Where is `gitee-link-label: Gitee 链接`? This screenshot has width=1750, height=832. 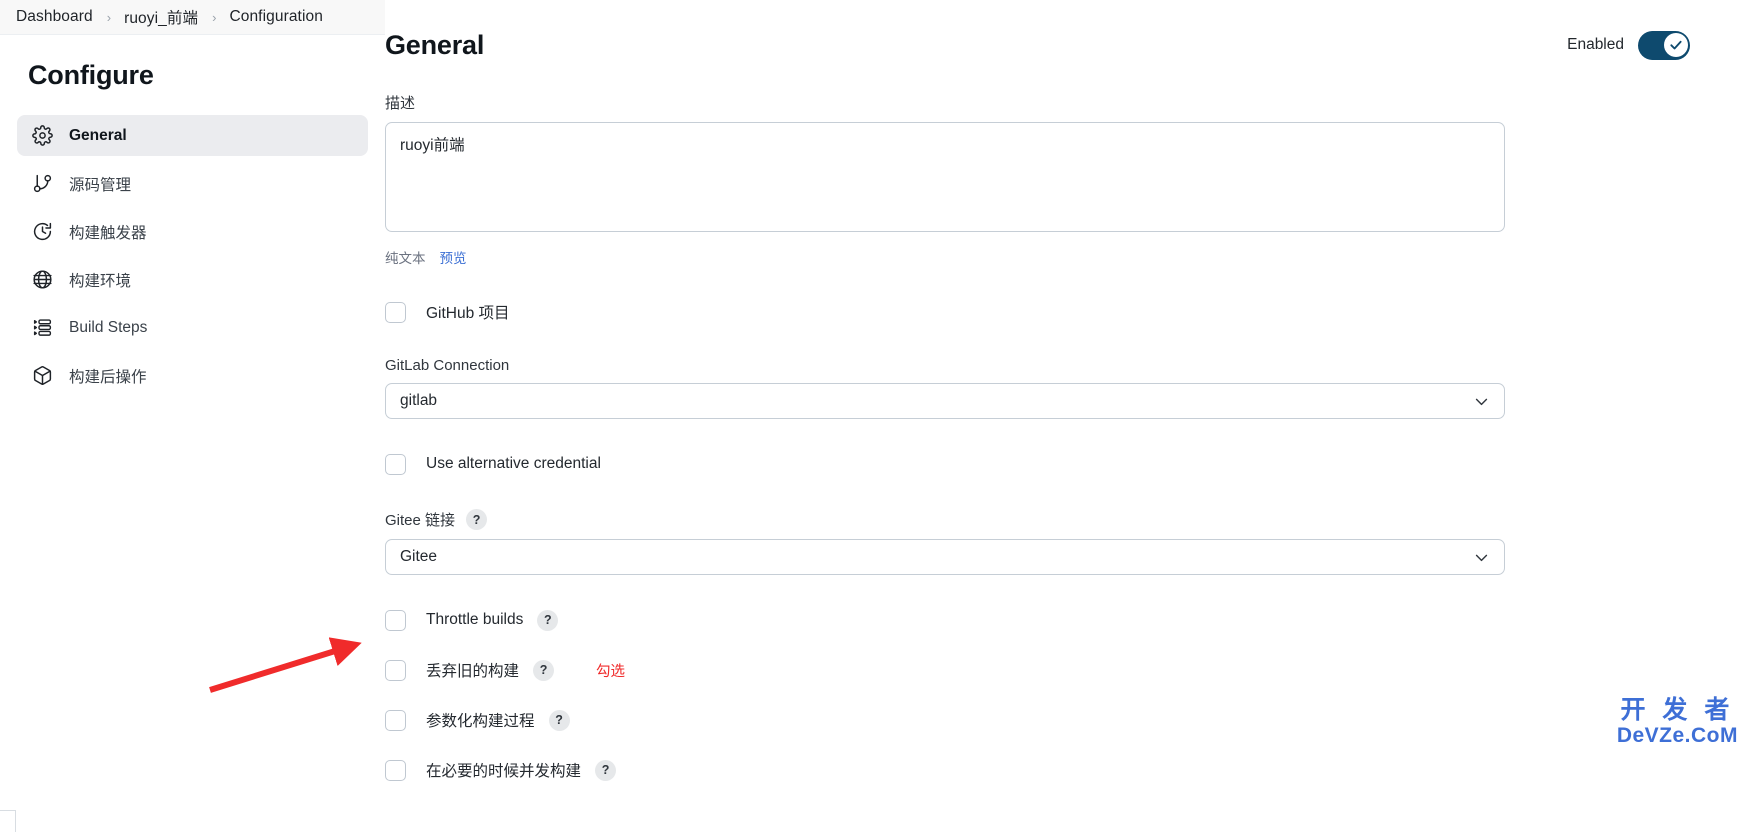
gitee-link-label: Gitee 链接 is located at coordinates (420, 520).